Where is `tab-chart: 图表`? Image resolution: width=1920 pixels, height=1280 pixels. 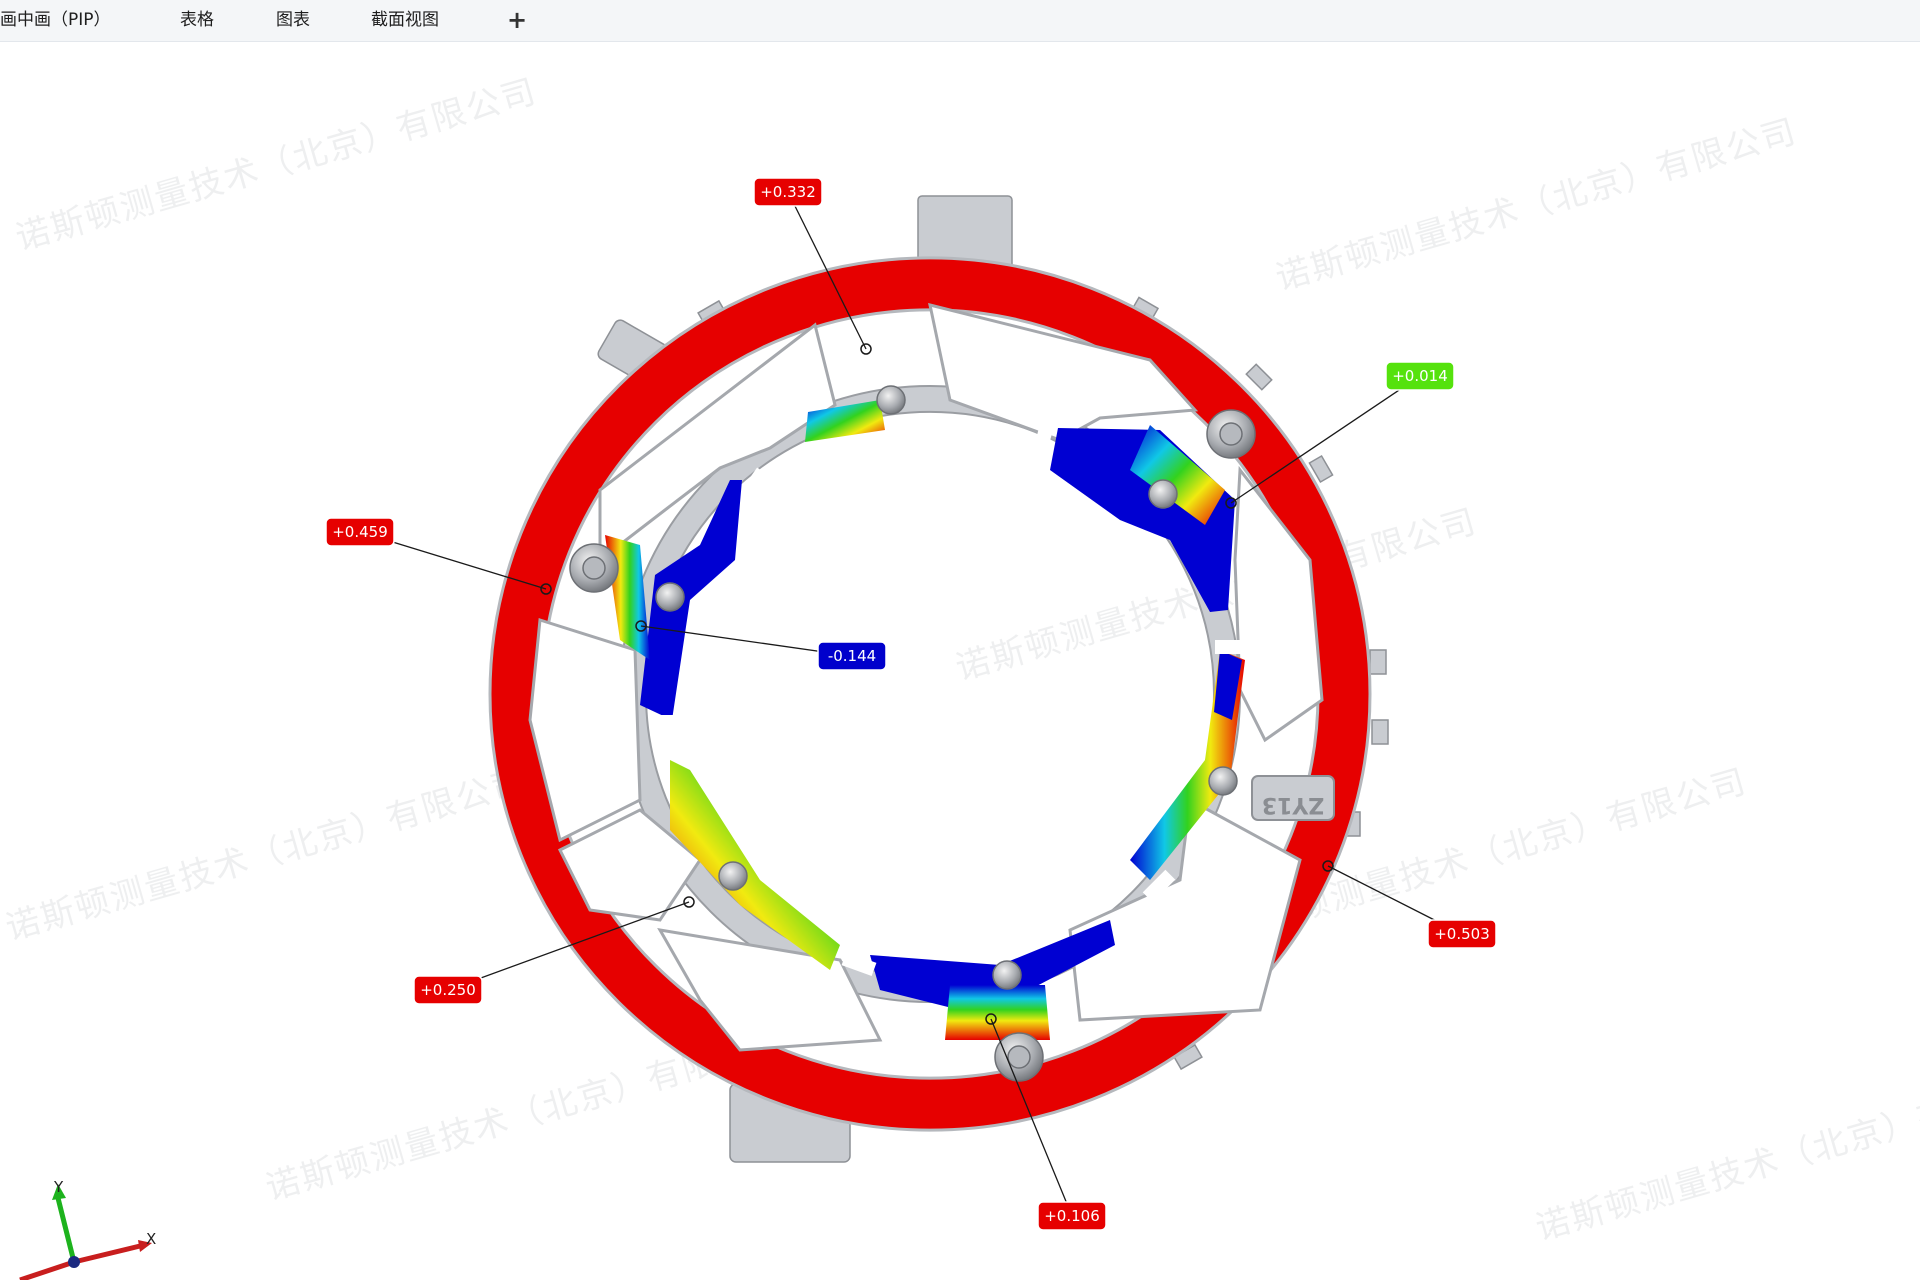
tab-chart: 图表 is located at coordinates (293, 20).